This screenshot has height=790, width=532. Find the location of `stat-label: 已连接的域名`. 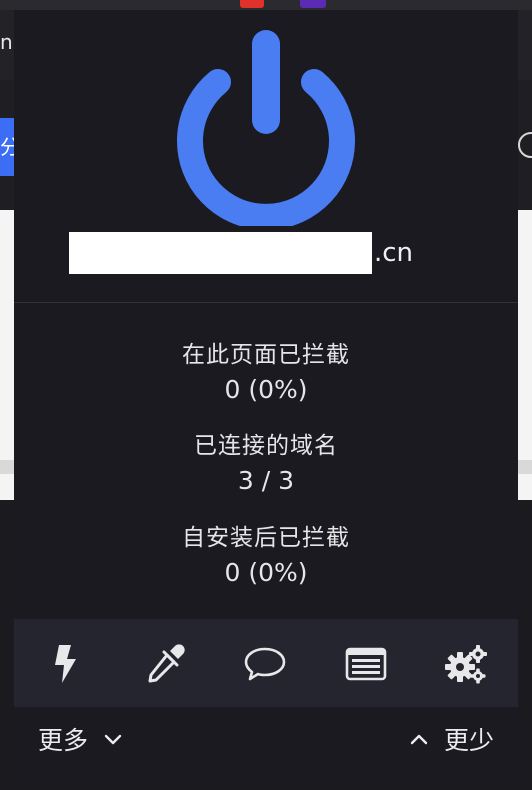

stat-label: 已连接的域名 is located at coordinates (266, 446).